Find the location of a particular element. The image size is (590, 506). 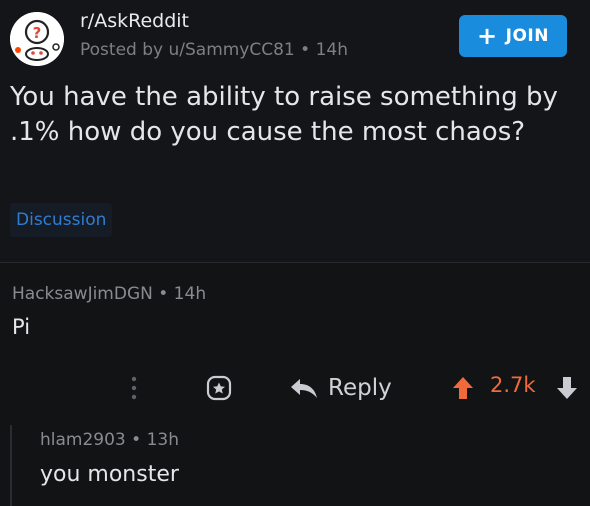

askreddit-snoo-icon: ? is located at coordinates (37, 39).